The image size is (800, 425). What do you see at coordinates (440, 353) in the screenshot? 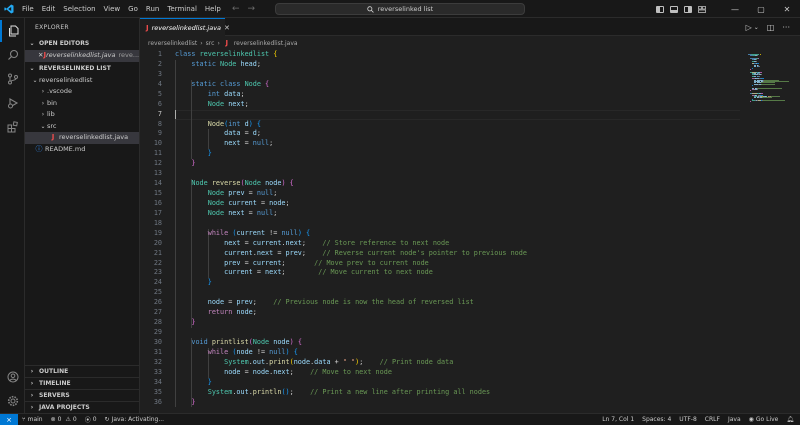
I see `code-line: 31 while (node != null) {` at bounding box center [440, 353].